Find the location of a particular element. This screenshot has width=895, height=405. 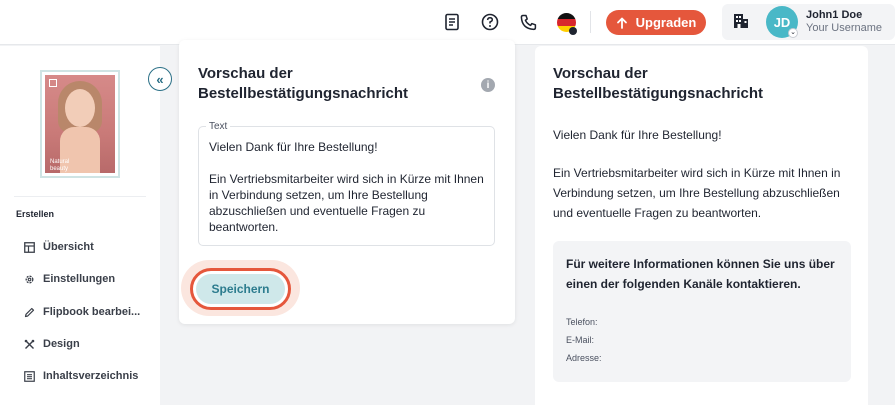

contact-field-phone: Telefon: is located at coordinates (582, 322).